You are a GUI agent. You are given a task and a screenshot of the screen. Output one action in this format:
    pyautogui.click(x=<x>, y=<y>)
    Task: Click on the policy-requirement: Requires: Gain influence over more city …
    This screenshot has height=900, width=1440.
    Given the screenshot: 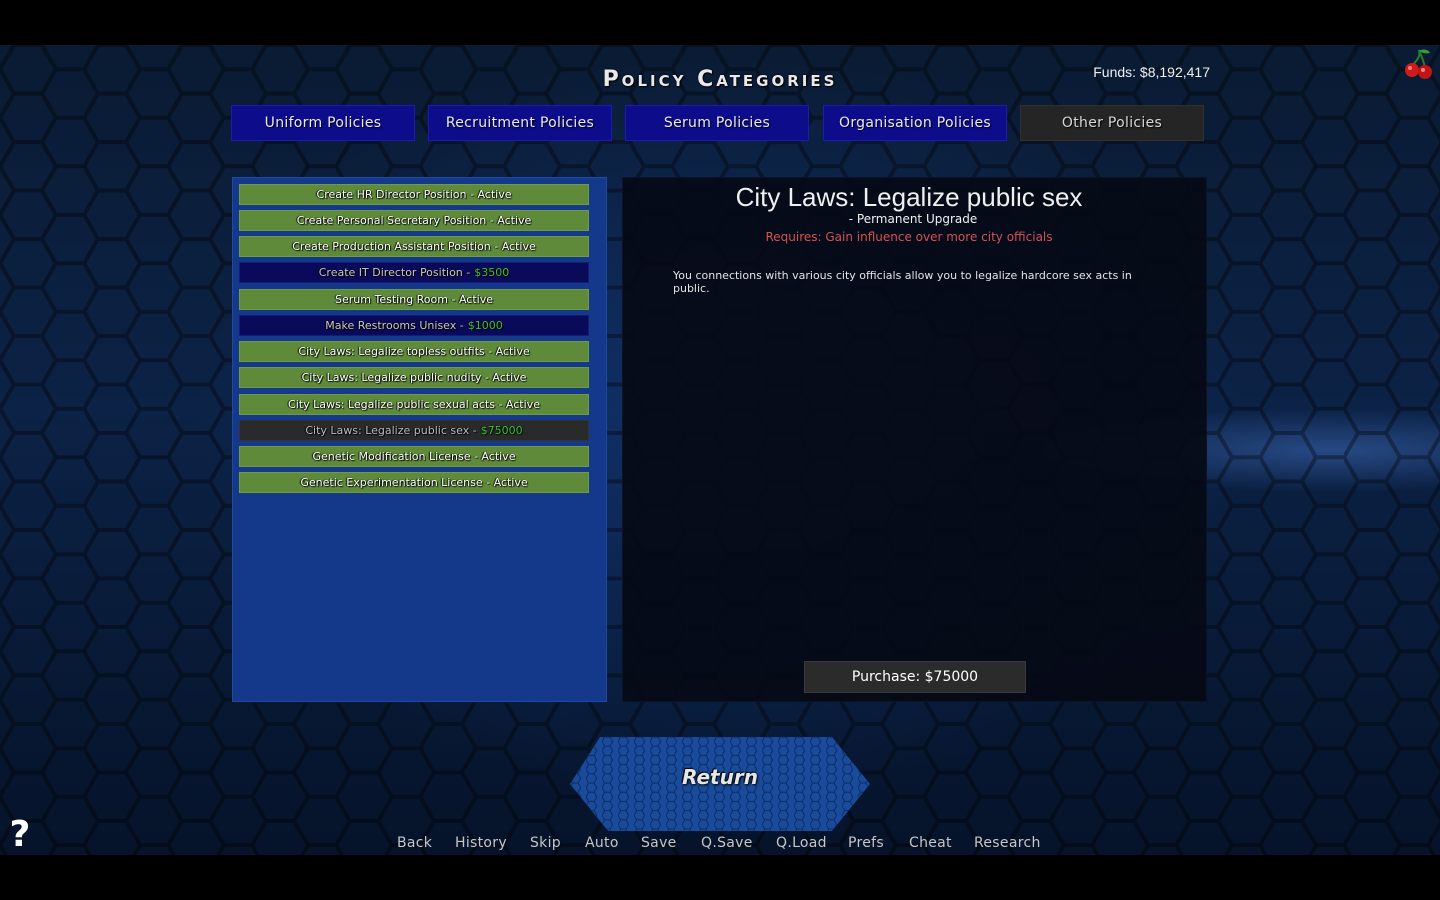 What is the action you would take?
    pyautogui.click(x=909, y=237)
    